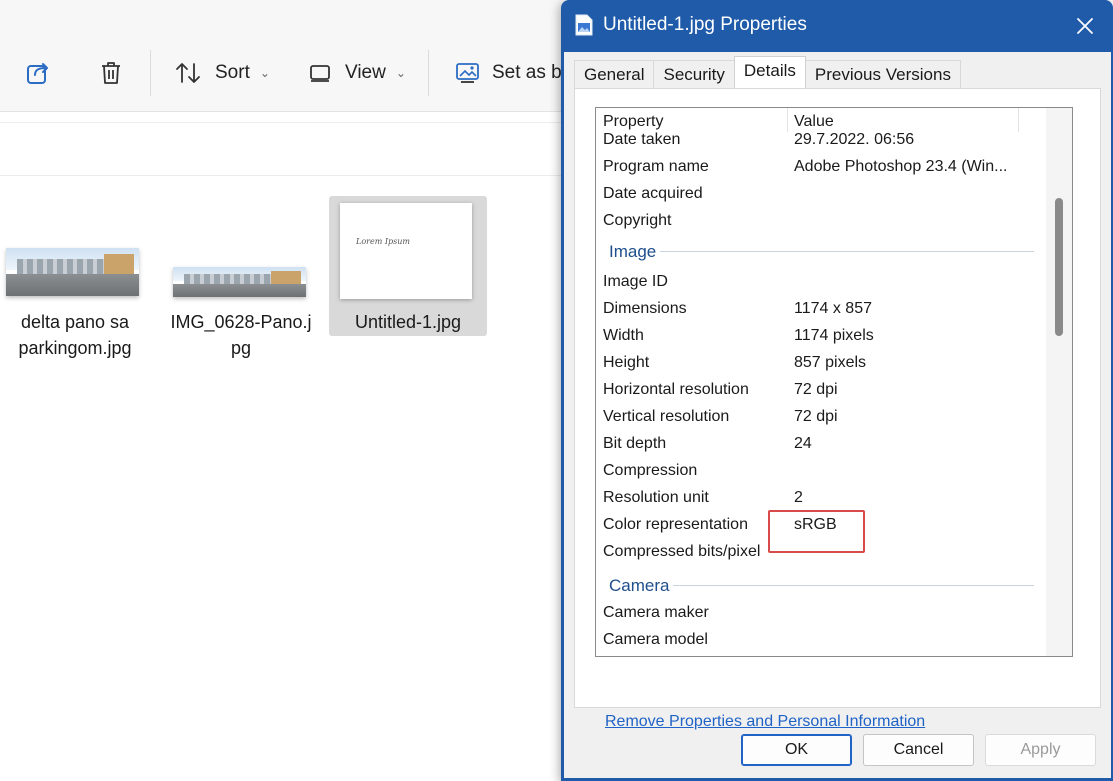 This screenshot has width=1113, height=781. Describe the element at coordinates (676, 389) in the screenshot. I see `property-name: Horizontal resolution` at that location.